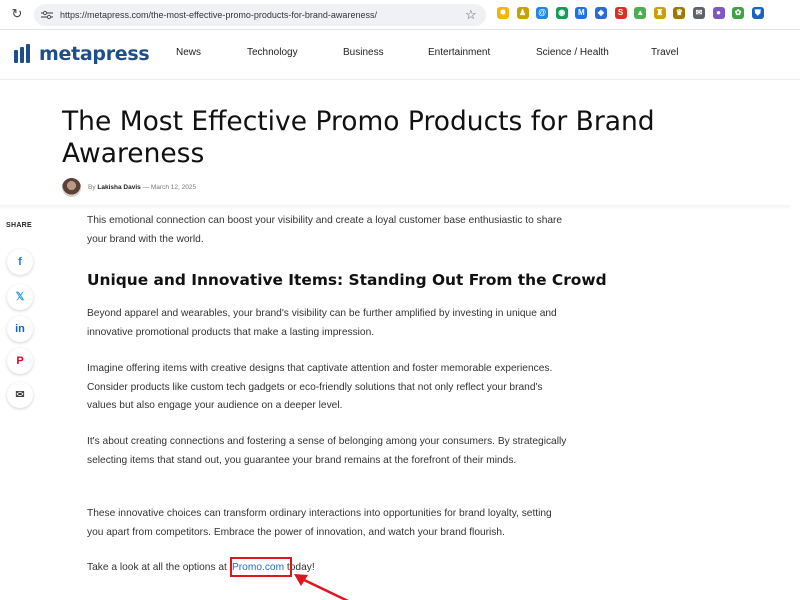 The height and width of the screenshot is (600, 800). Describe the element at coordinates (20, 297) in the screenshot. I see `x-icon: 𝕏` at that location.